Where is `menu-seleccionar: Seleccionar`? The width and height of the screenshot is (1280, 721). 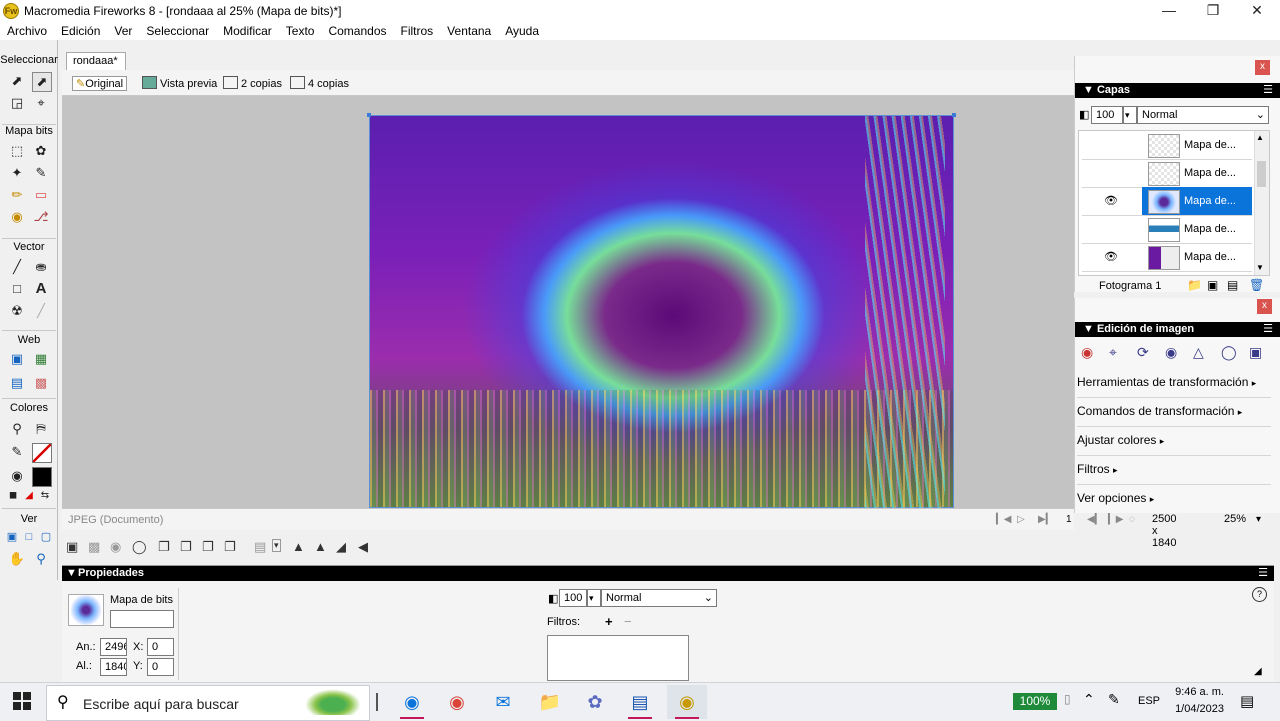 menu-seleccionar: Seleccionar is located at coordinates (177, 31).